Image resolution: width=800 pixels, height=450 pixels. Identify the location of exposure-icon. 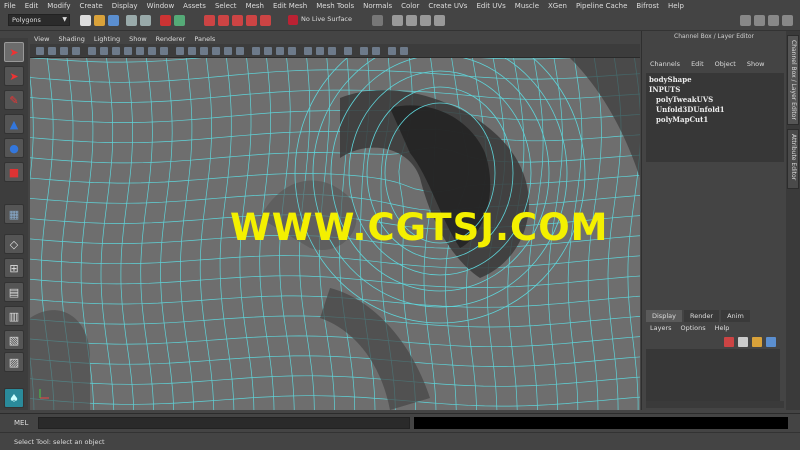
(376, 51).